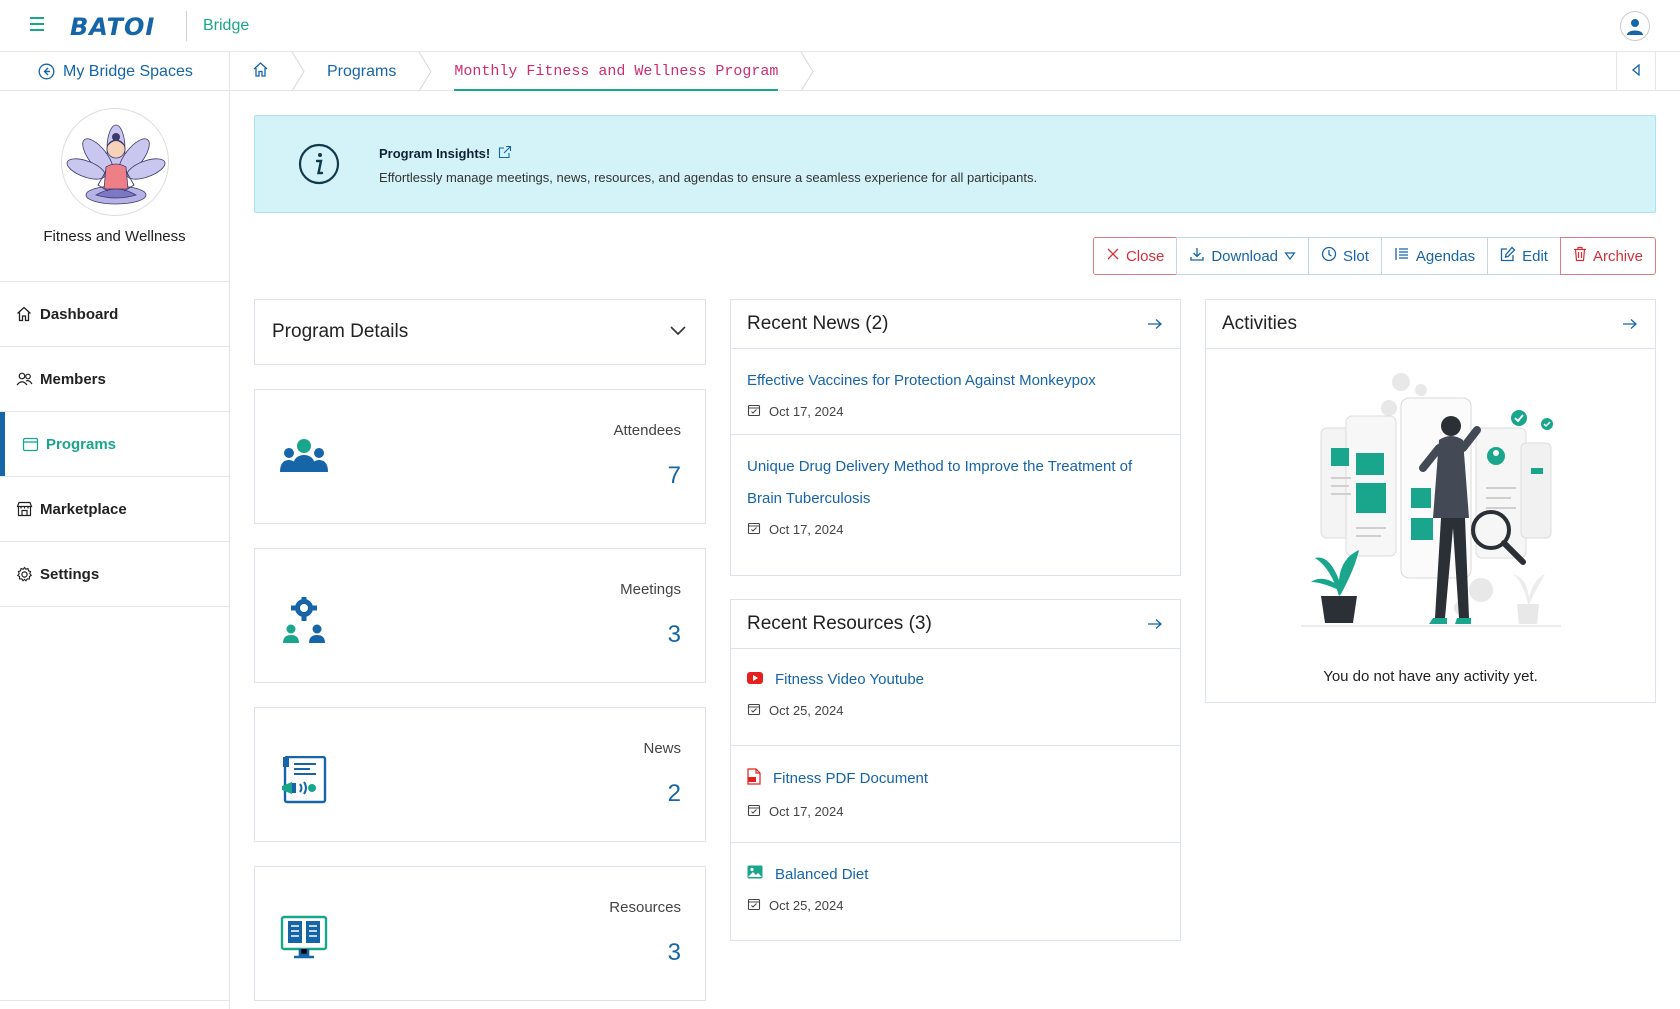  What do you see at coordinates (114, 162) in the screenshot?
I see `space-avatar-yoga-image` at bounding box center [114, 162].